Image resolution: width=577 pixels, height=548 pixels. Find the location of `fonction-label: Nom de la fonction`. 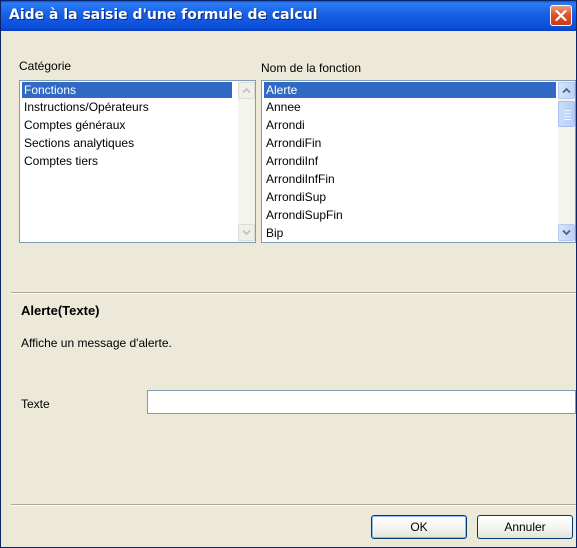

fonction-label: Nom de la fonction is located at coordinates (311, 68).